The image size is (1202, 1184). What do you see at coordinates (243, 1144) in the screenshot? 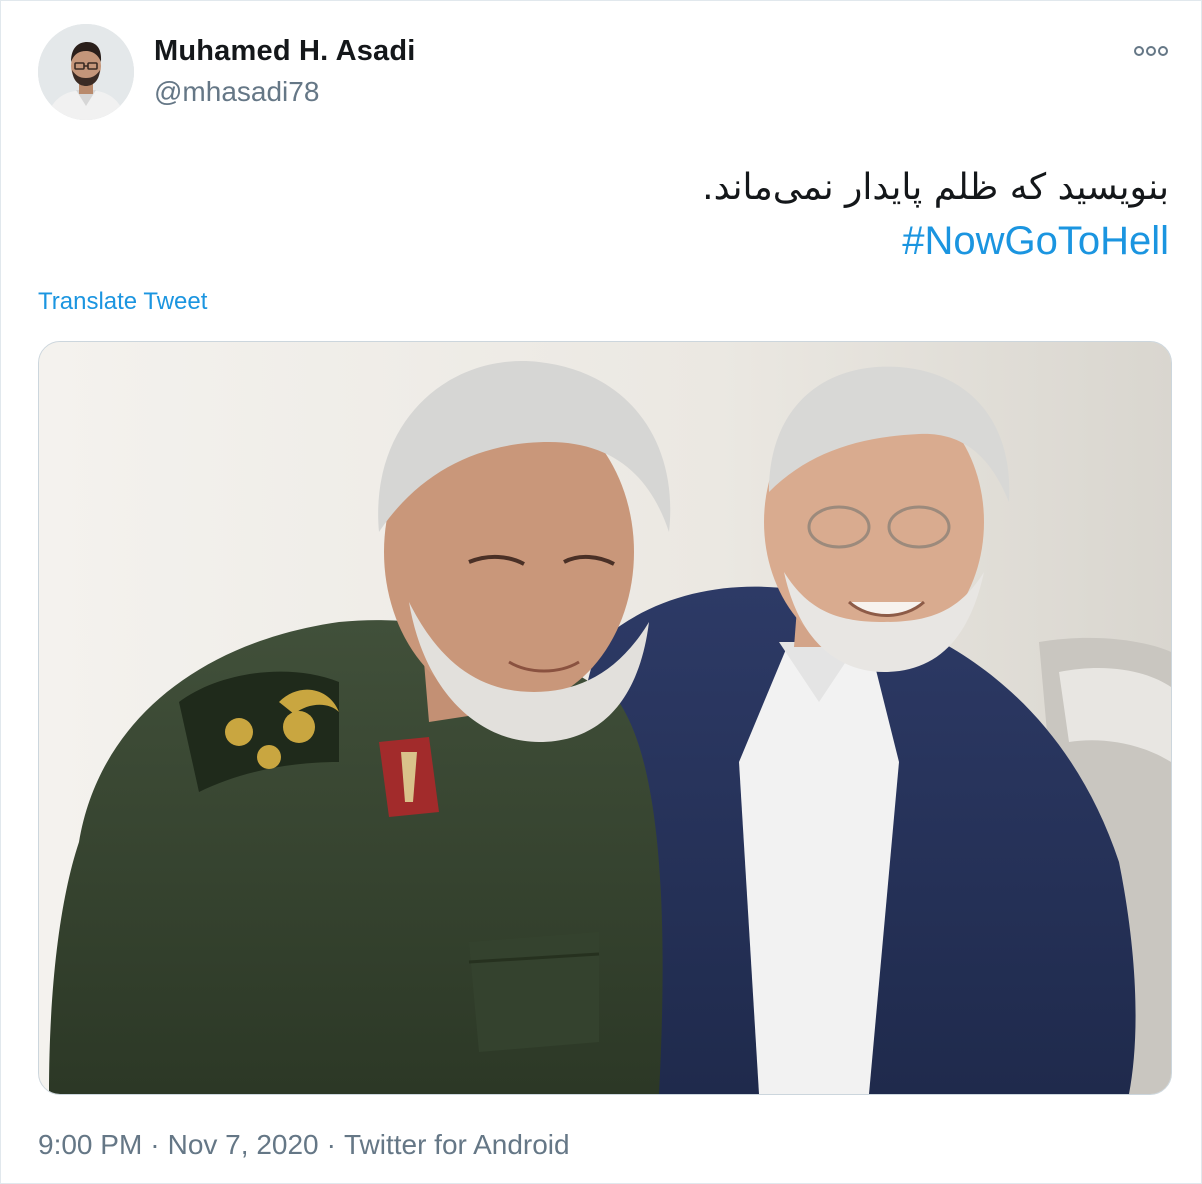
I see `tweet-date: Nov 7, 2020` at bounding box center [243, 1144].